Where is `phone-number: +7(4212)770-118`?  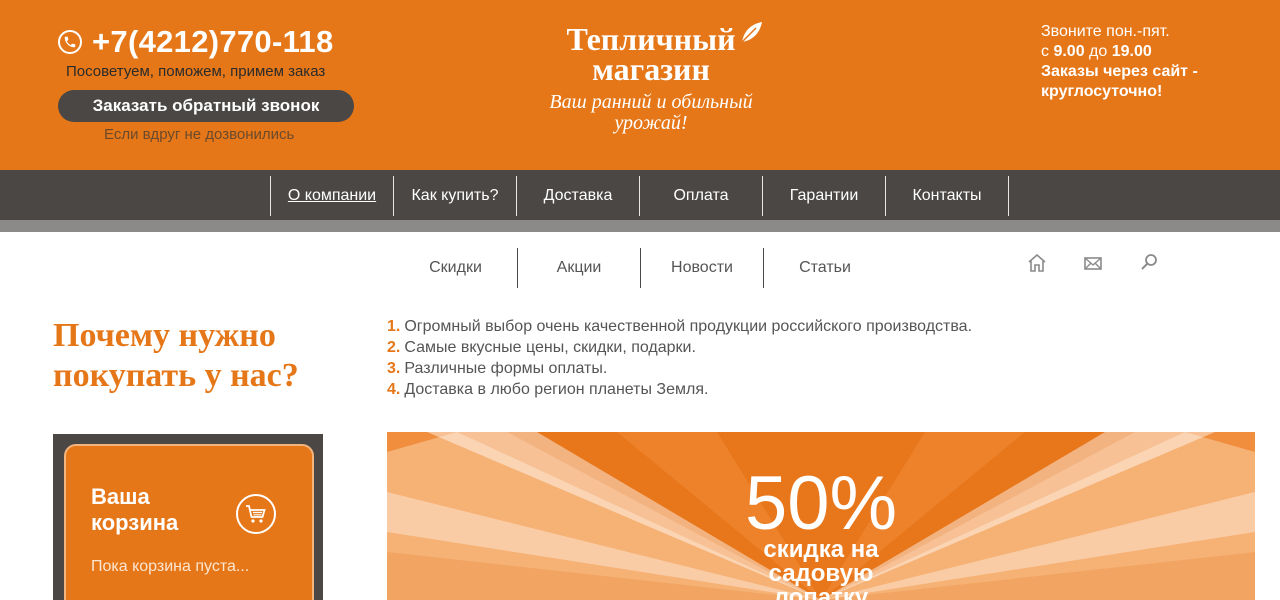
phone-number: +7(4212)770-118 is located at coordinates (213, 42).